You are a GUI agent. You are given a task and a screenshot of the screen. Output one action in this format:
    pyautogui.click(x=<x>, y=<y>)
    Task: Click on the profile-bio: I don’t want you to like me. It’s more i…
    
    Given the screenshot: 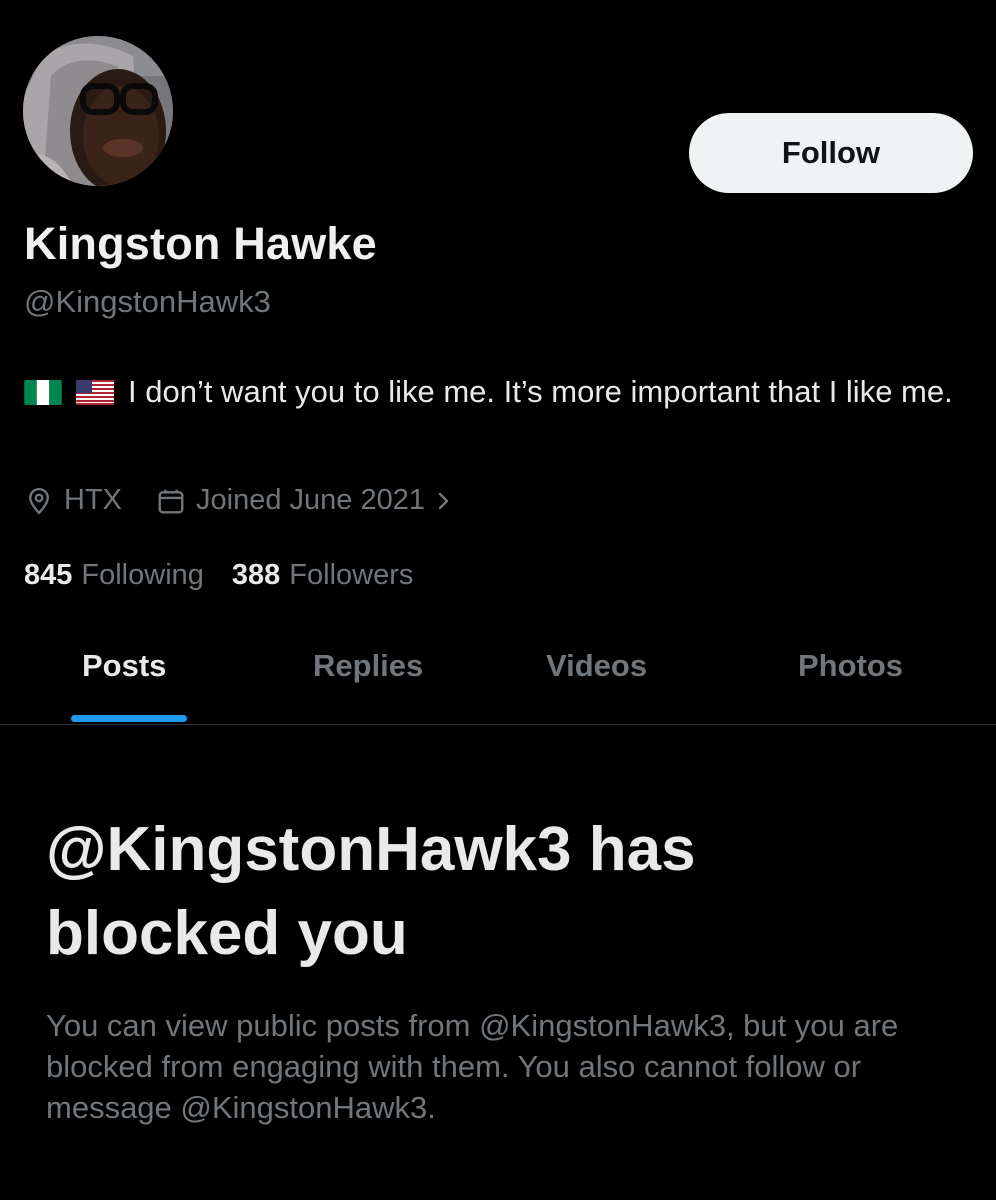 What is the action you would take?
    pyautogui.click(x=489, y=391)
    